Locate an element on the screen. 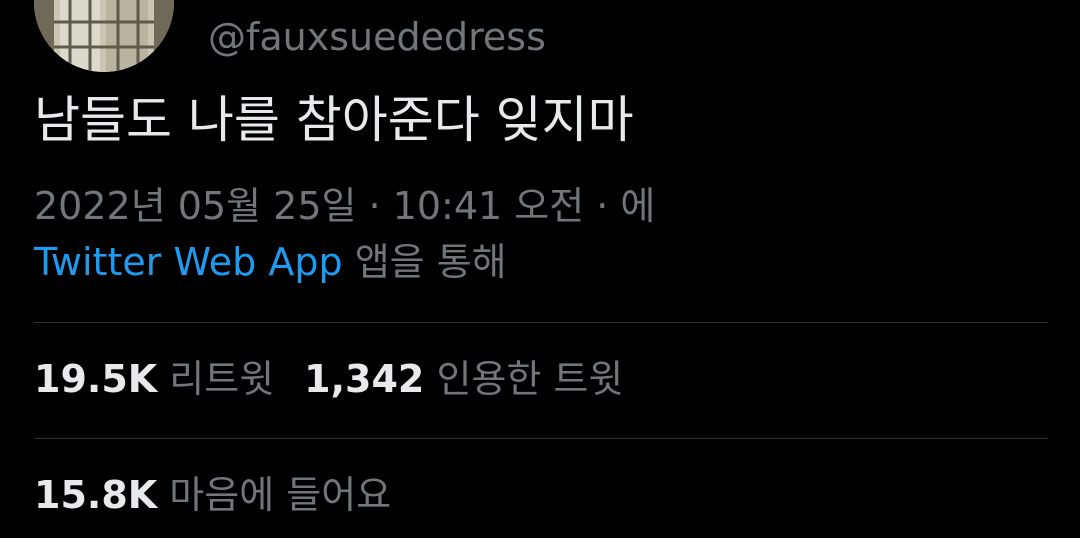 This screenshot has width=1080, height=538. source-app-link: Twitter Web App is located at coordinates (188, 262).